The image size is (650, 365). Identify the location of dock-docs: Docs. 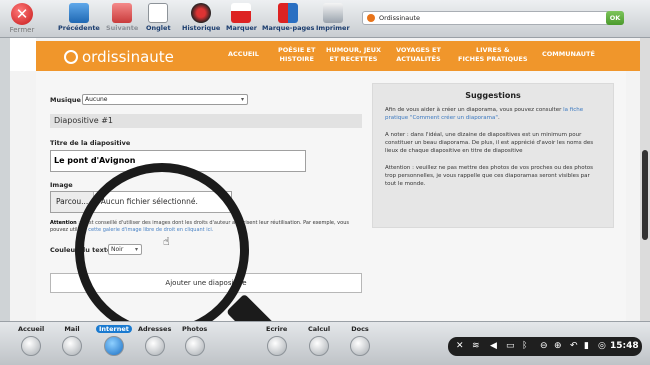
(360, 340).